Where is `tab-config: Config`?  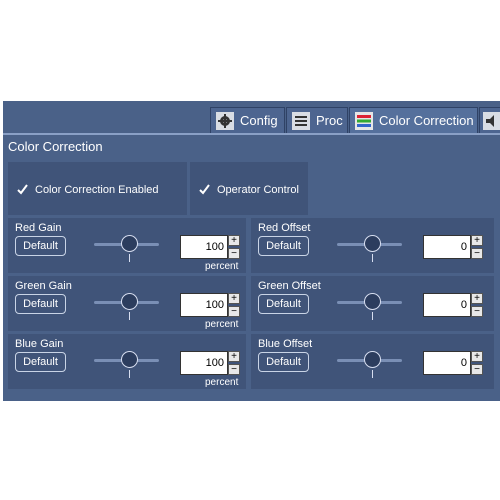 tab-config: Config is located at coordinates (247, 120).